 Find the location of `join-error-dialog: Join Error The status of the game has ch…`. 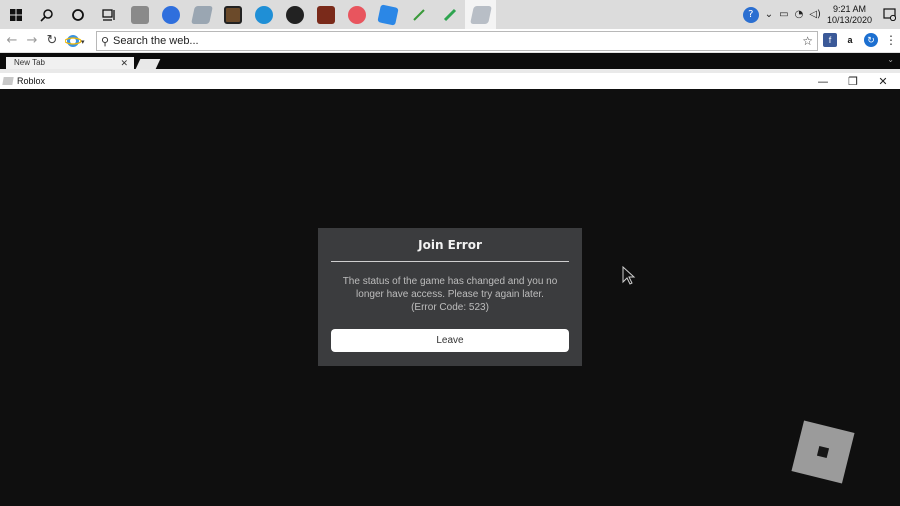

join-error-dialog: Join Error The status of the game has ch… is located at coordinates (450, 297).